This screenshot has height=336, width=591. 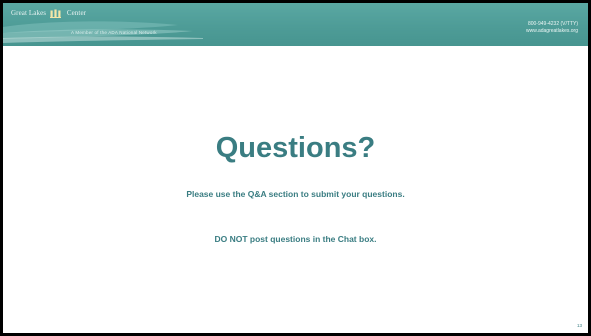 What do you see at coordinates (76, 13) in the screenshot?
I see `logo-text-right: Center` at bounding box center [76, 13].